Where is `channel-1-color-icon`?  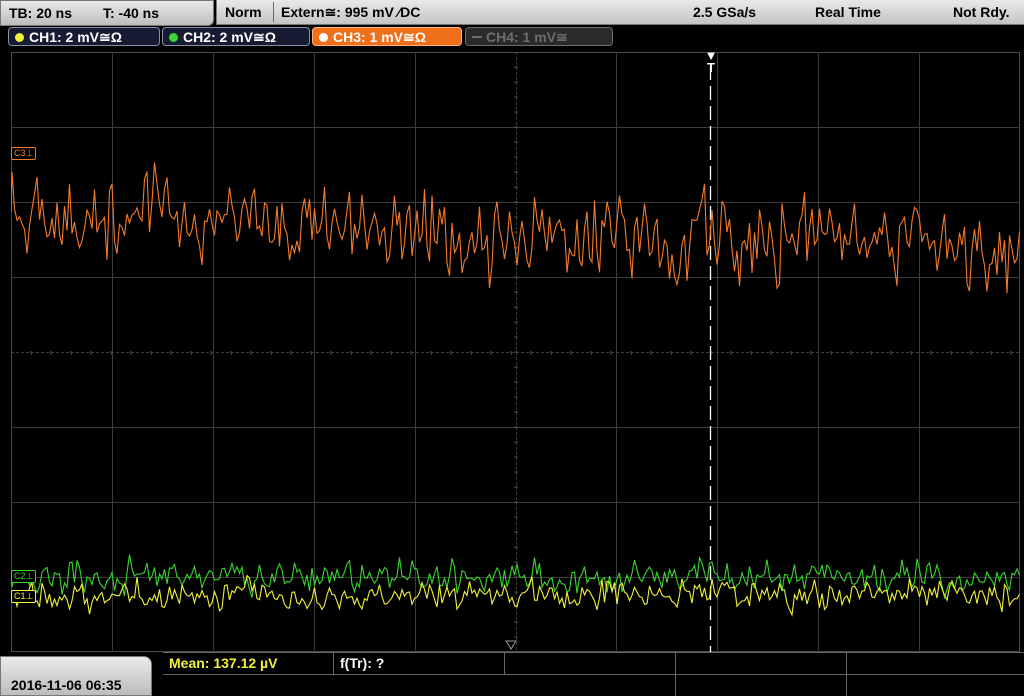 channel-1-color-icon is located at coordinates (19, 37).